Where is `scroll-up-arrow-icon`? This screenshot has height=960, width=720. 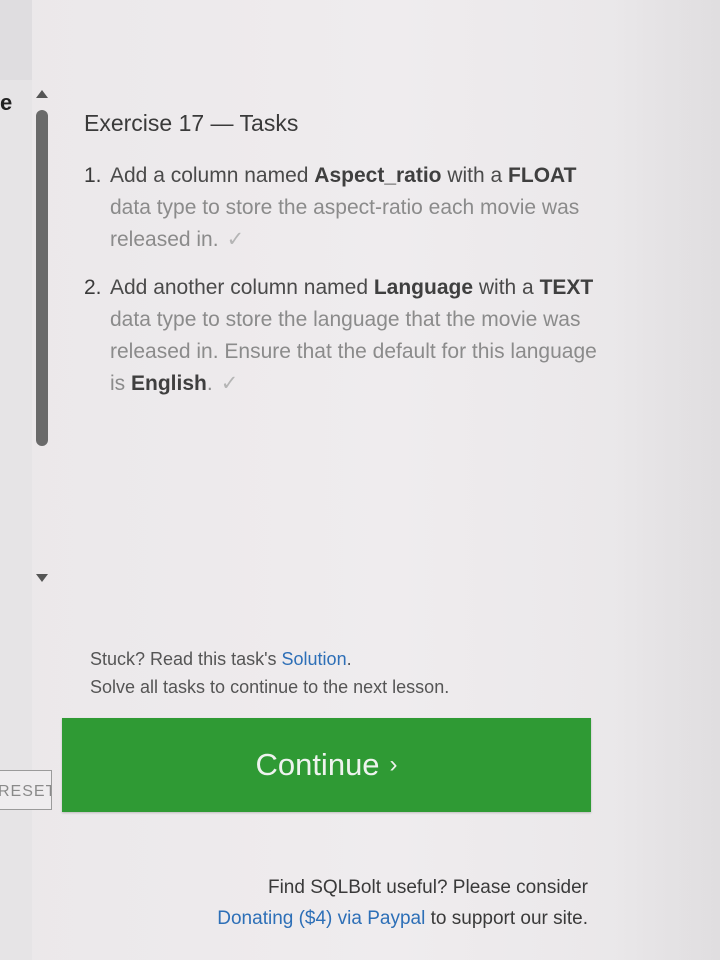
scroll-up-arrow-icon is located at coordinates (42, 94).